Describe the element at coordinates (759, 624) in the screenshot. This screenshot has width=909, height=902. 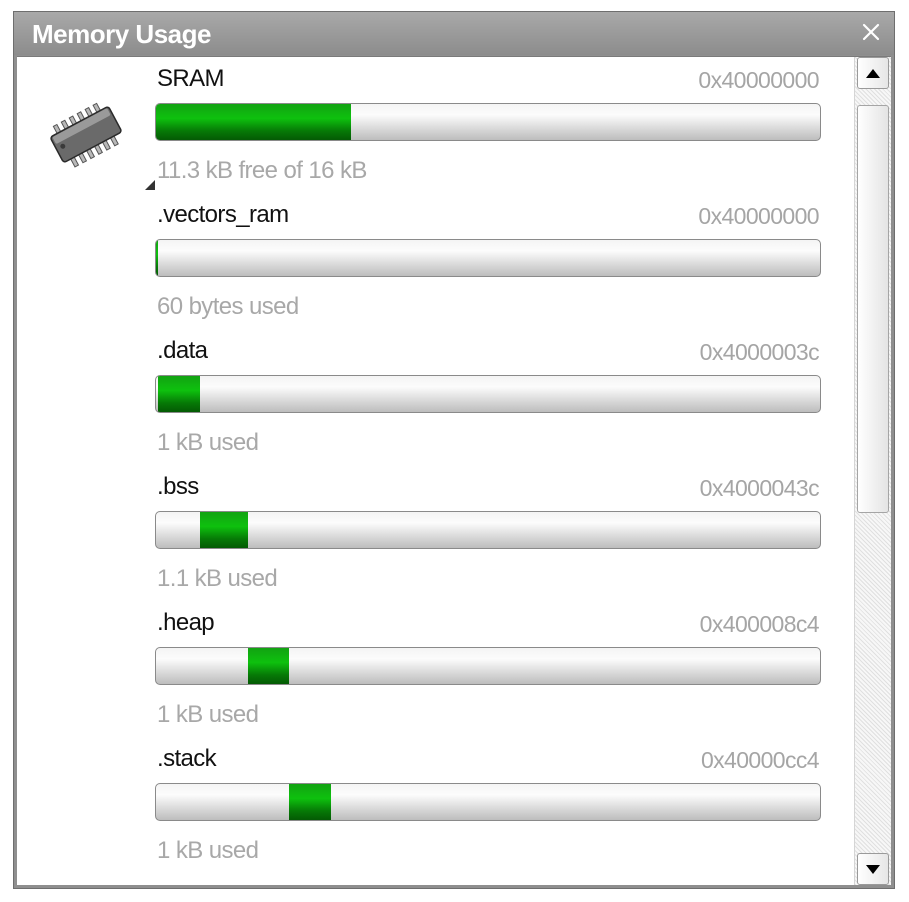
I see `section-address: 0x400008c4` at that location.